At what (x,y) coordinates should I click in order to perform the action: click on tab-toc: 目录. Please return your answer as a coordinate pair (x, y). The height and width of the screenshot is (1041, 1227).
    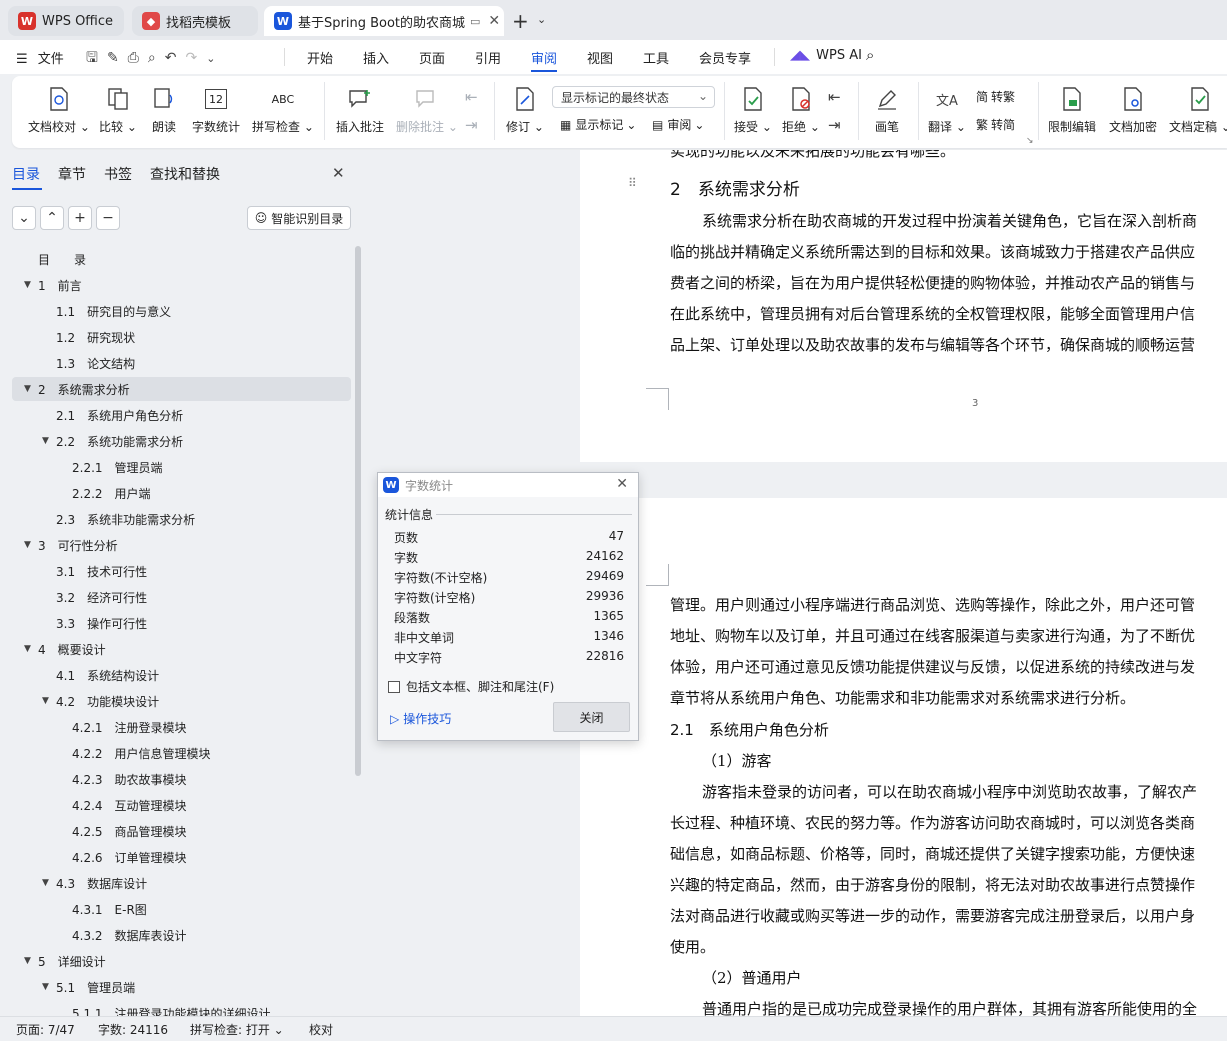
    Looking at the image, I should click on (26, 174).